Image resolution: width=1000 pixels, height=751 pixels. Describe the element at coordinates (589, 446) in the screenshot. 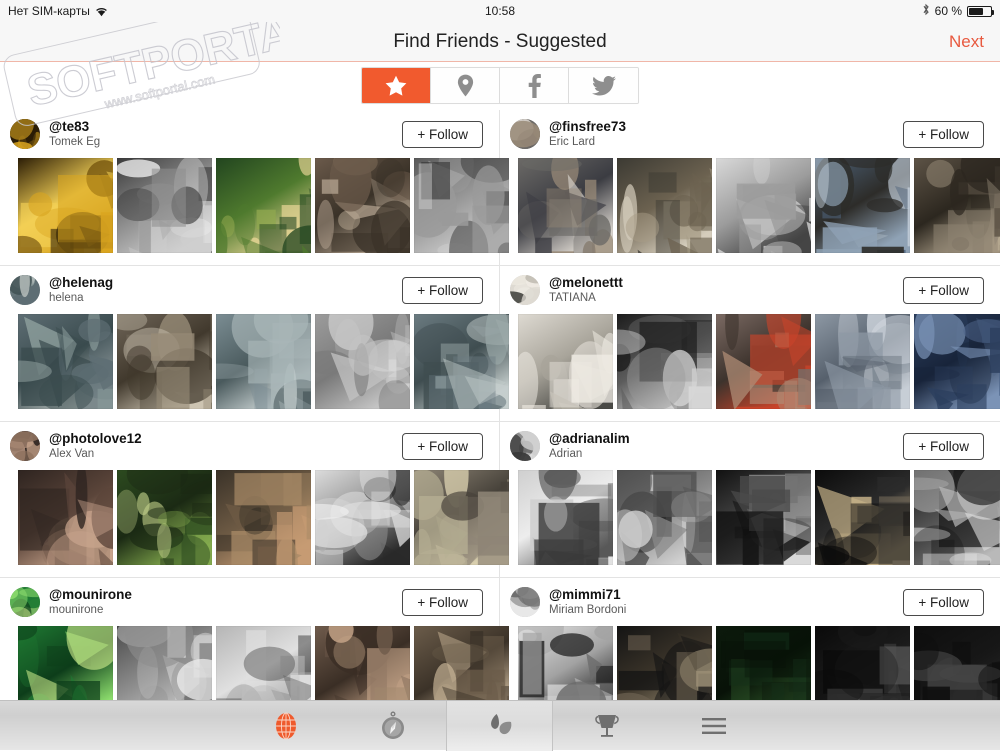

I see `user-name-block: @adrianalimAdrian` at that location.